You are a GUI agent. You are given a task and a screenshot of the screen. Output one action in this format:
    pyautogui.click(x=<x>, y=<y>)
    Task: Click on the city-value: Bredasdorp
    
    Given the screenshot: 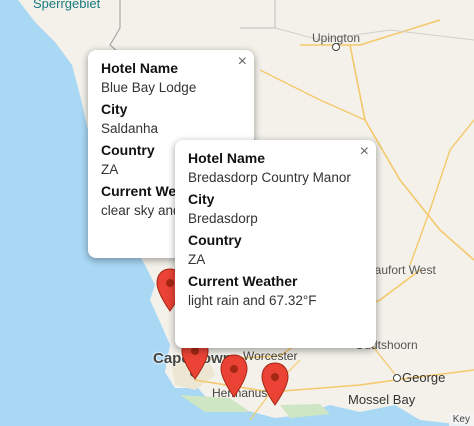 What is the action you would take?
    pyautogui.click(x=223, y=218)
    